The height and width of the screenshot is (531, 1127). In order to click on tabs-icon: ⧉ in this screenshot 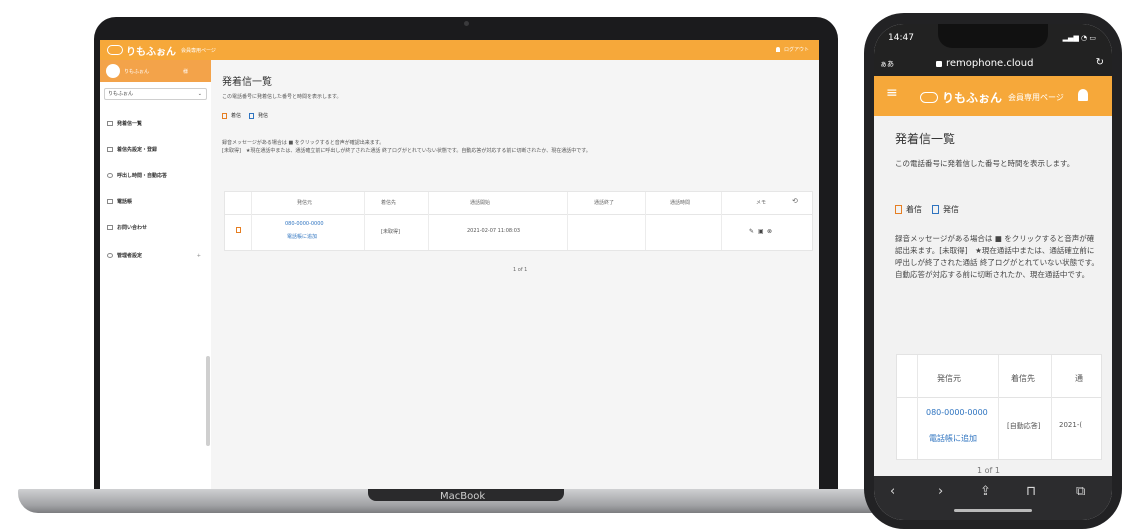, I will do `click(1080, 491)`.